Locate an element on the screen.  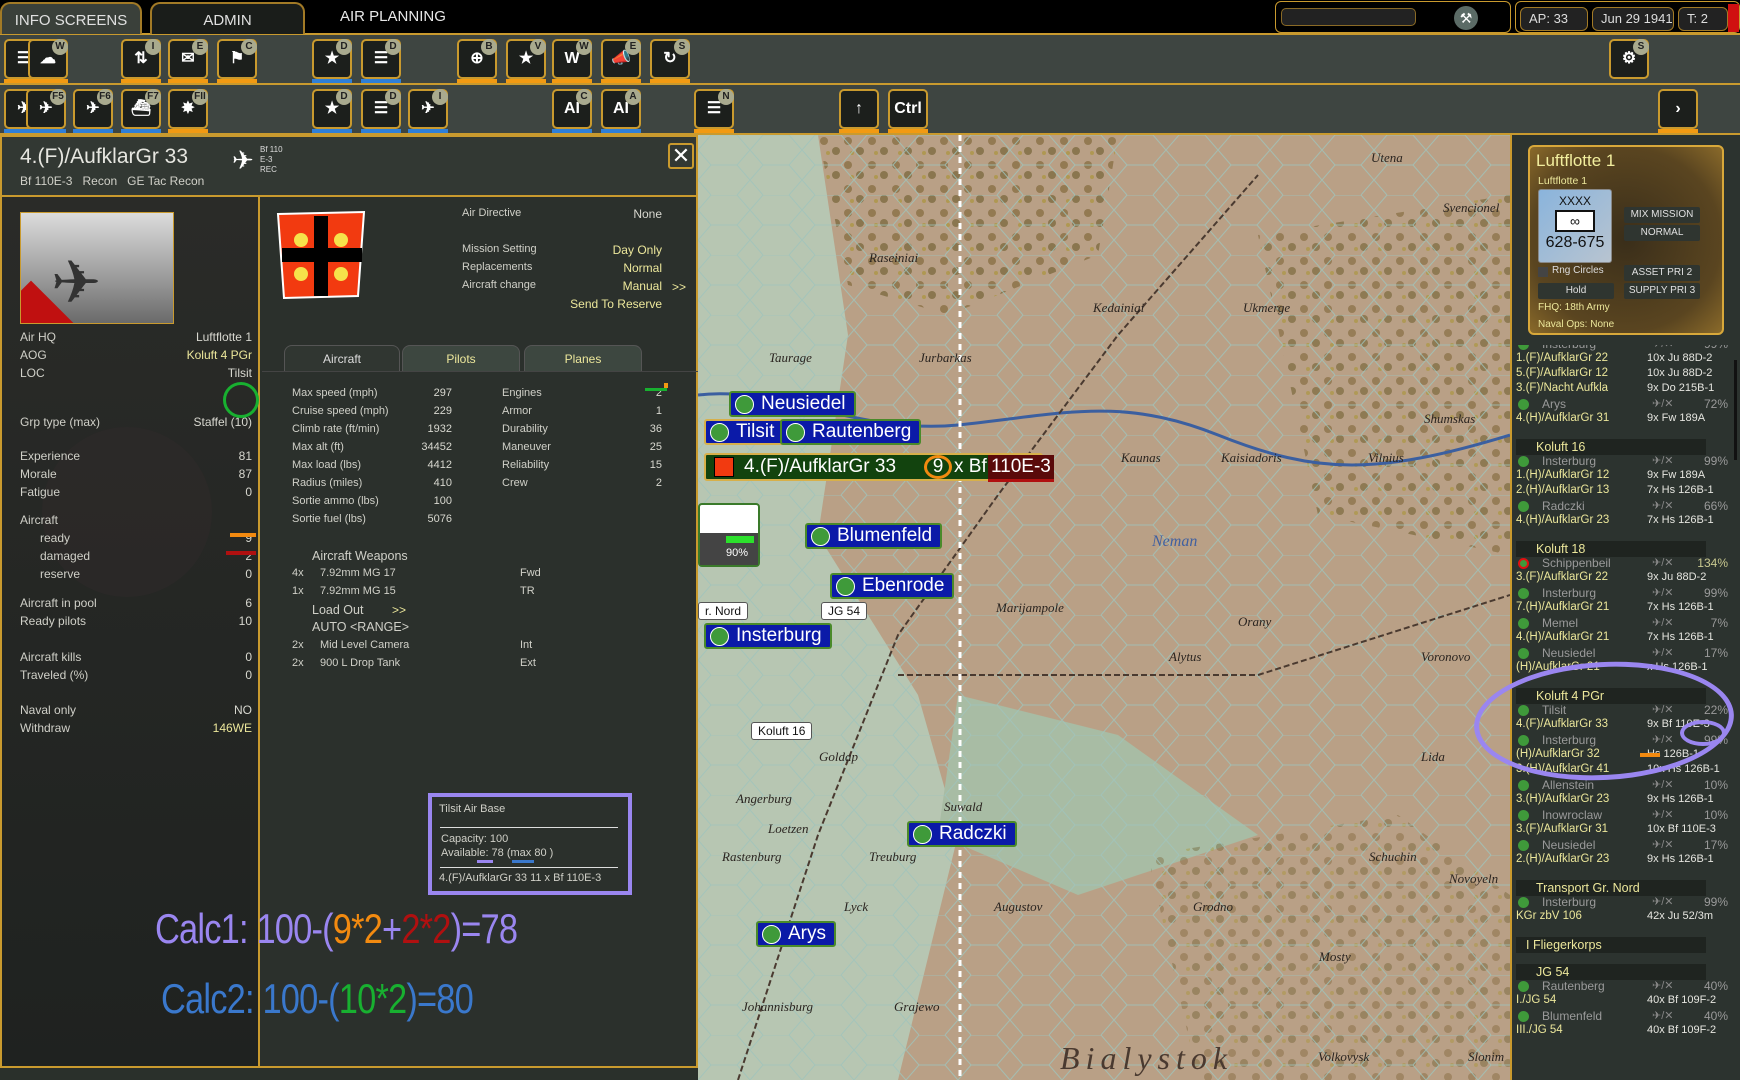
group-header: I Fliegerkorps is located at coordinates (1611, 945).